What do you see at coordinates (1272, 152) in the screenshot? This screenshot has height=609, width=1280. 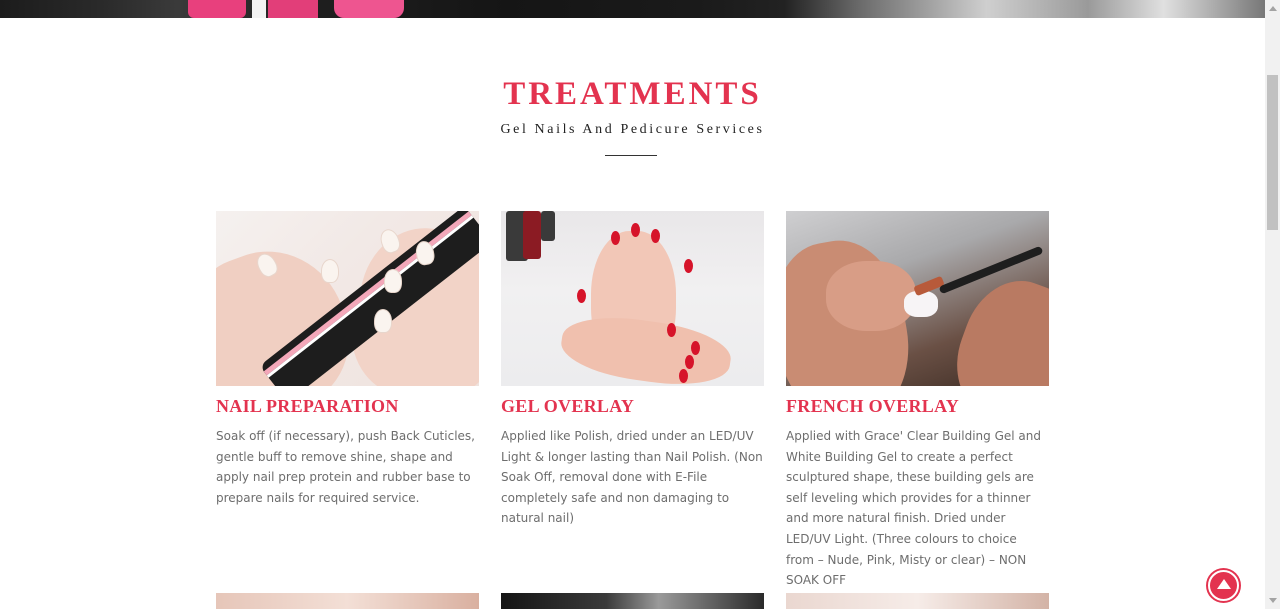 I see `scrollbar-thumb` at bounding box center [1272, 152].